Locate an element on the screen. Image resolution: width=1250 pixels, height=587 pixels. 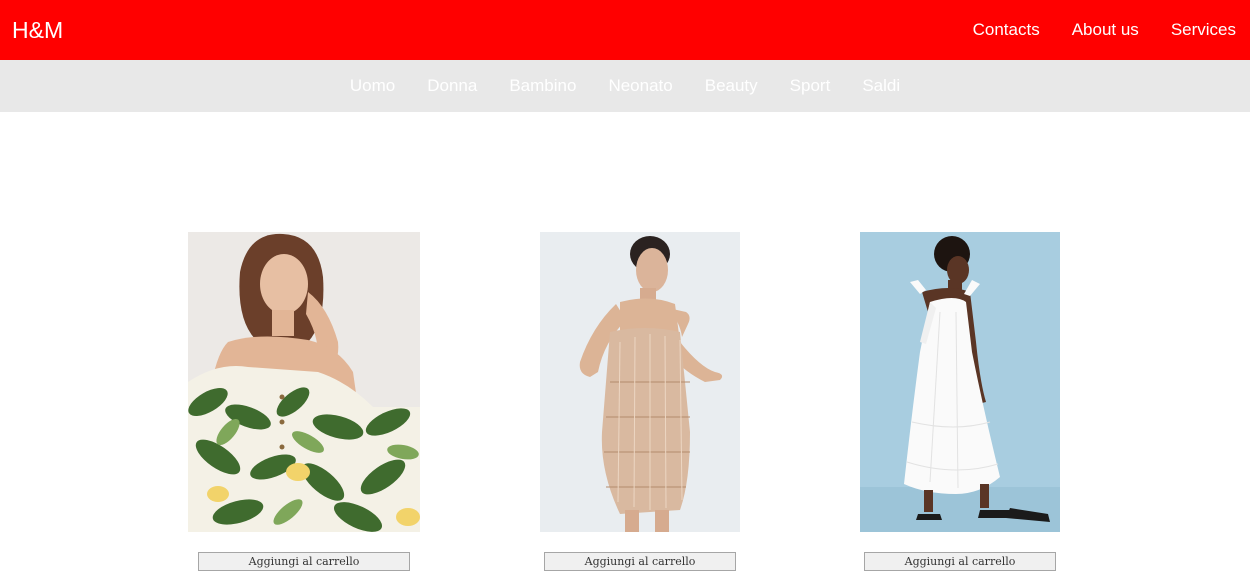
add-to-cart-button-1: Aggiungi al carrello is located at coordinates (304, 561).